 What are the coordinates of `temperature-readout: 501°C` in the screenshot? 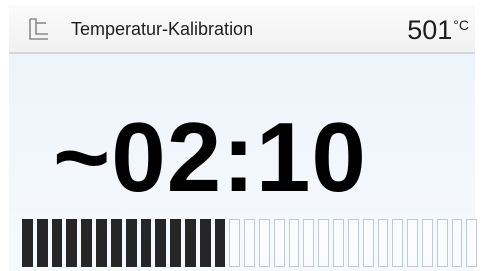 It's located at (438, 30).